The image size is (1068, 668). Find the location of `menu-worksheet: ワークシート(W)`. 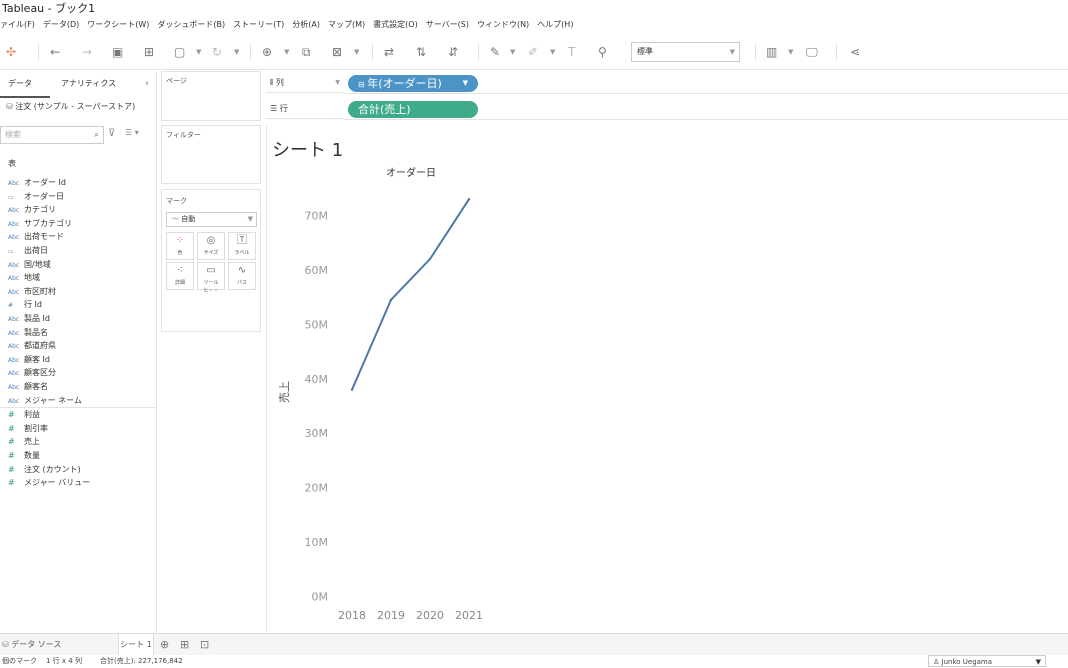

menu-worksheet: ワークシート(W) is located at coordinates (118, 25).